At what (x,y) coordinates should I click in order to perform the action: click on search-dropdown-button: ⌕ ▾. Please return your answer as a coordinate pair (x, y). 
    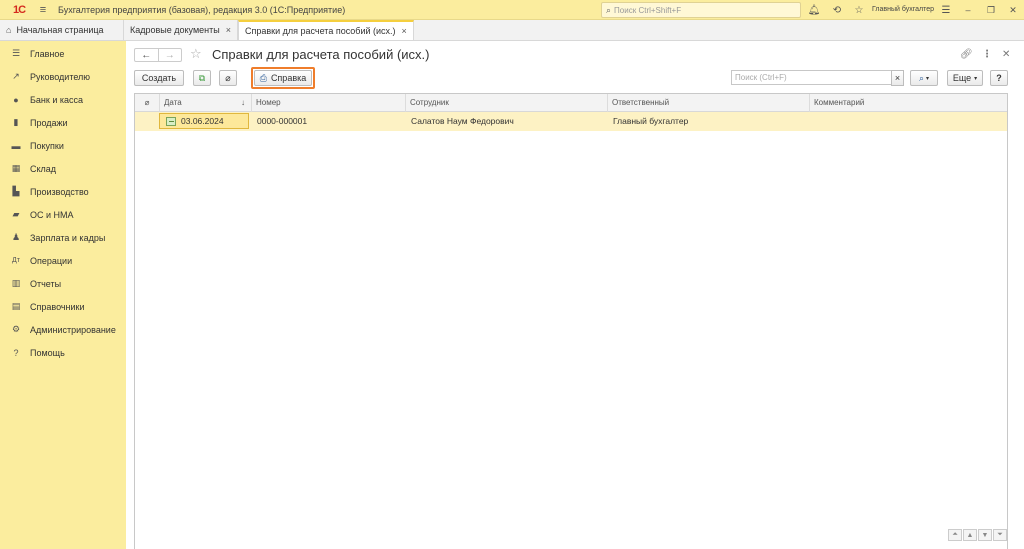
    Looking at the image, I should click on (924, 78).